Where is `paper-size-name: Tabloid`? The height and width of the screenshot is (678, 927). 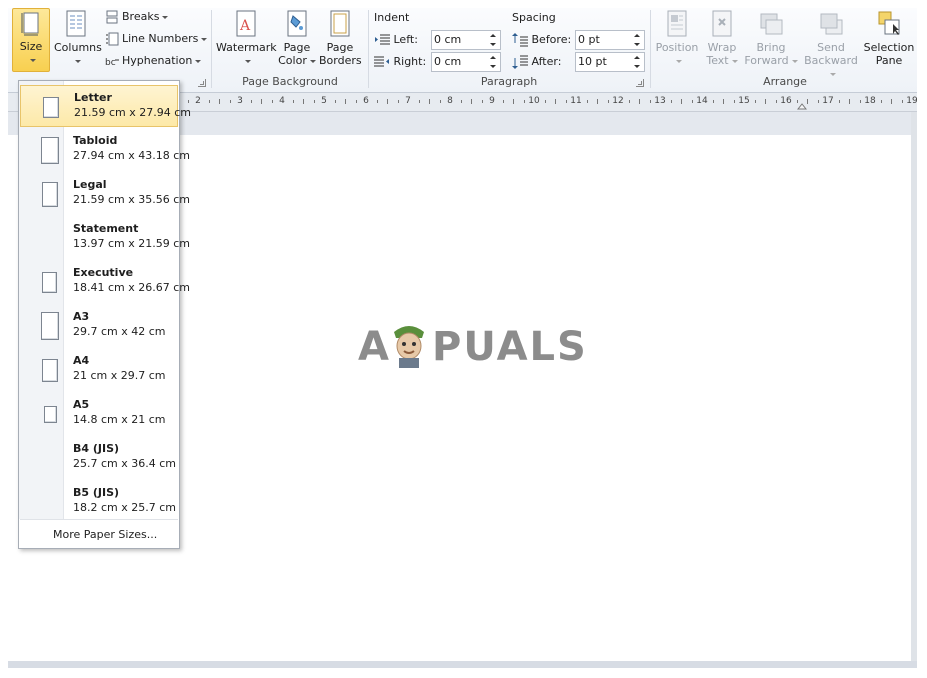
paper-size-name: Tabloid is located at coordinates (95, 140).